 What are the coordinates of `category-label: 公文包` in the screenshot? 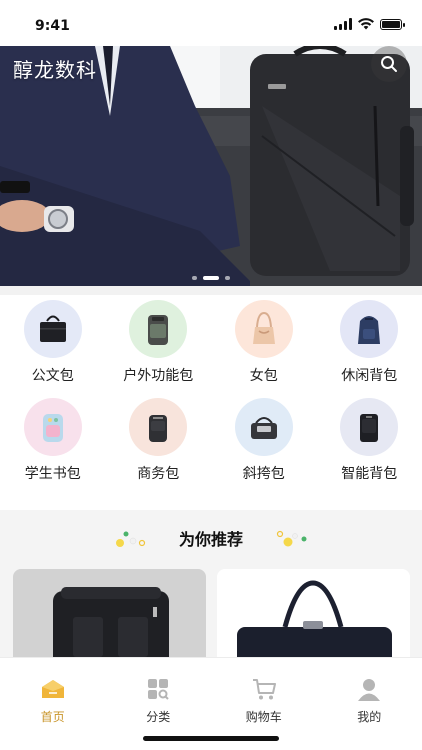 It's located at (52, 376).